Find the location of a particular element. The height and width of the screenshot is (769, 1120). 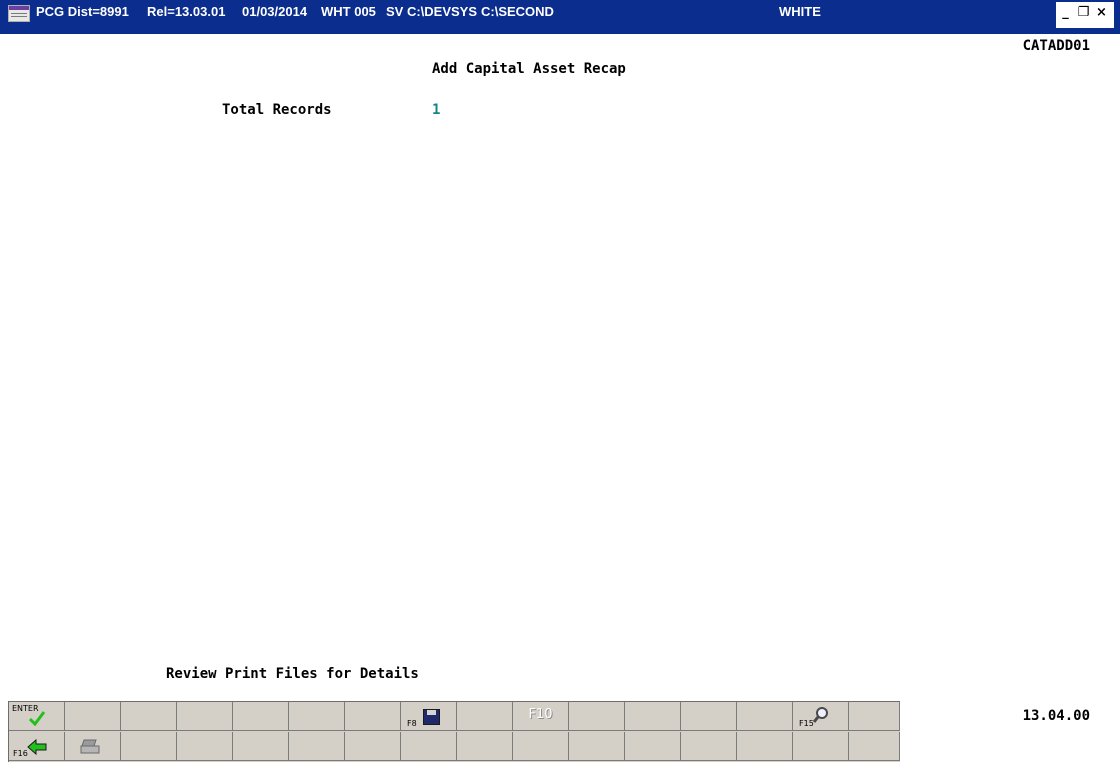

print-button is located at coordinates (93, 746).